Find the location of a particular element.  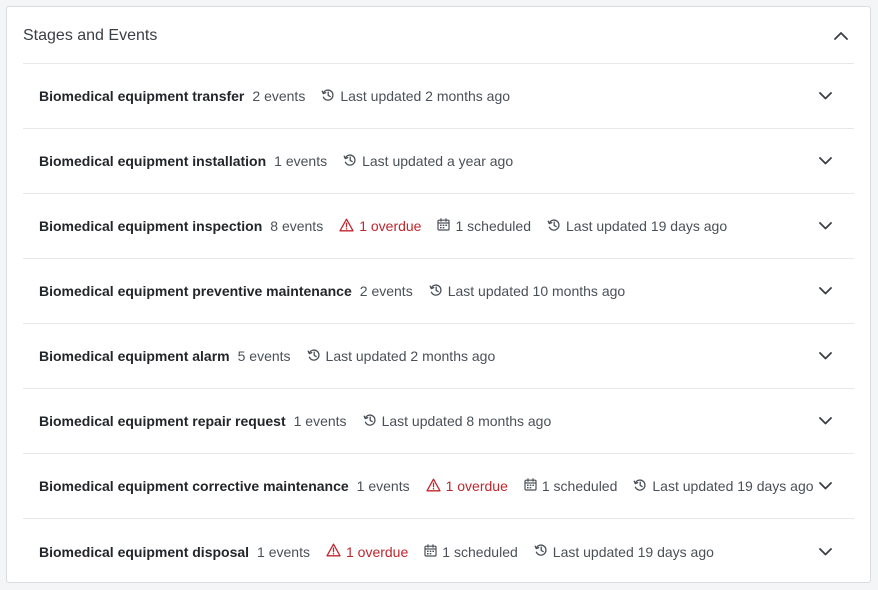

events-count: 8 events is located at coordinates (297, 226).